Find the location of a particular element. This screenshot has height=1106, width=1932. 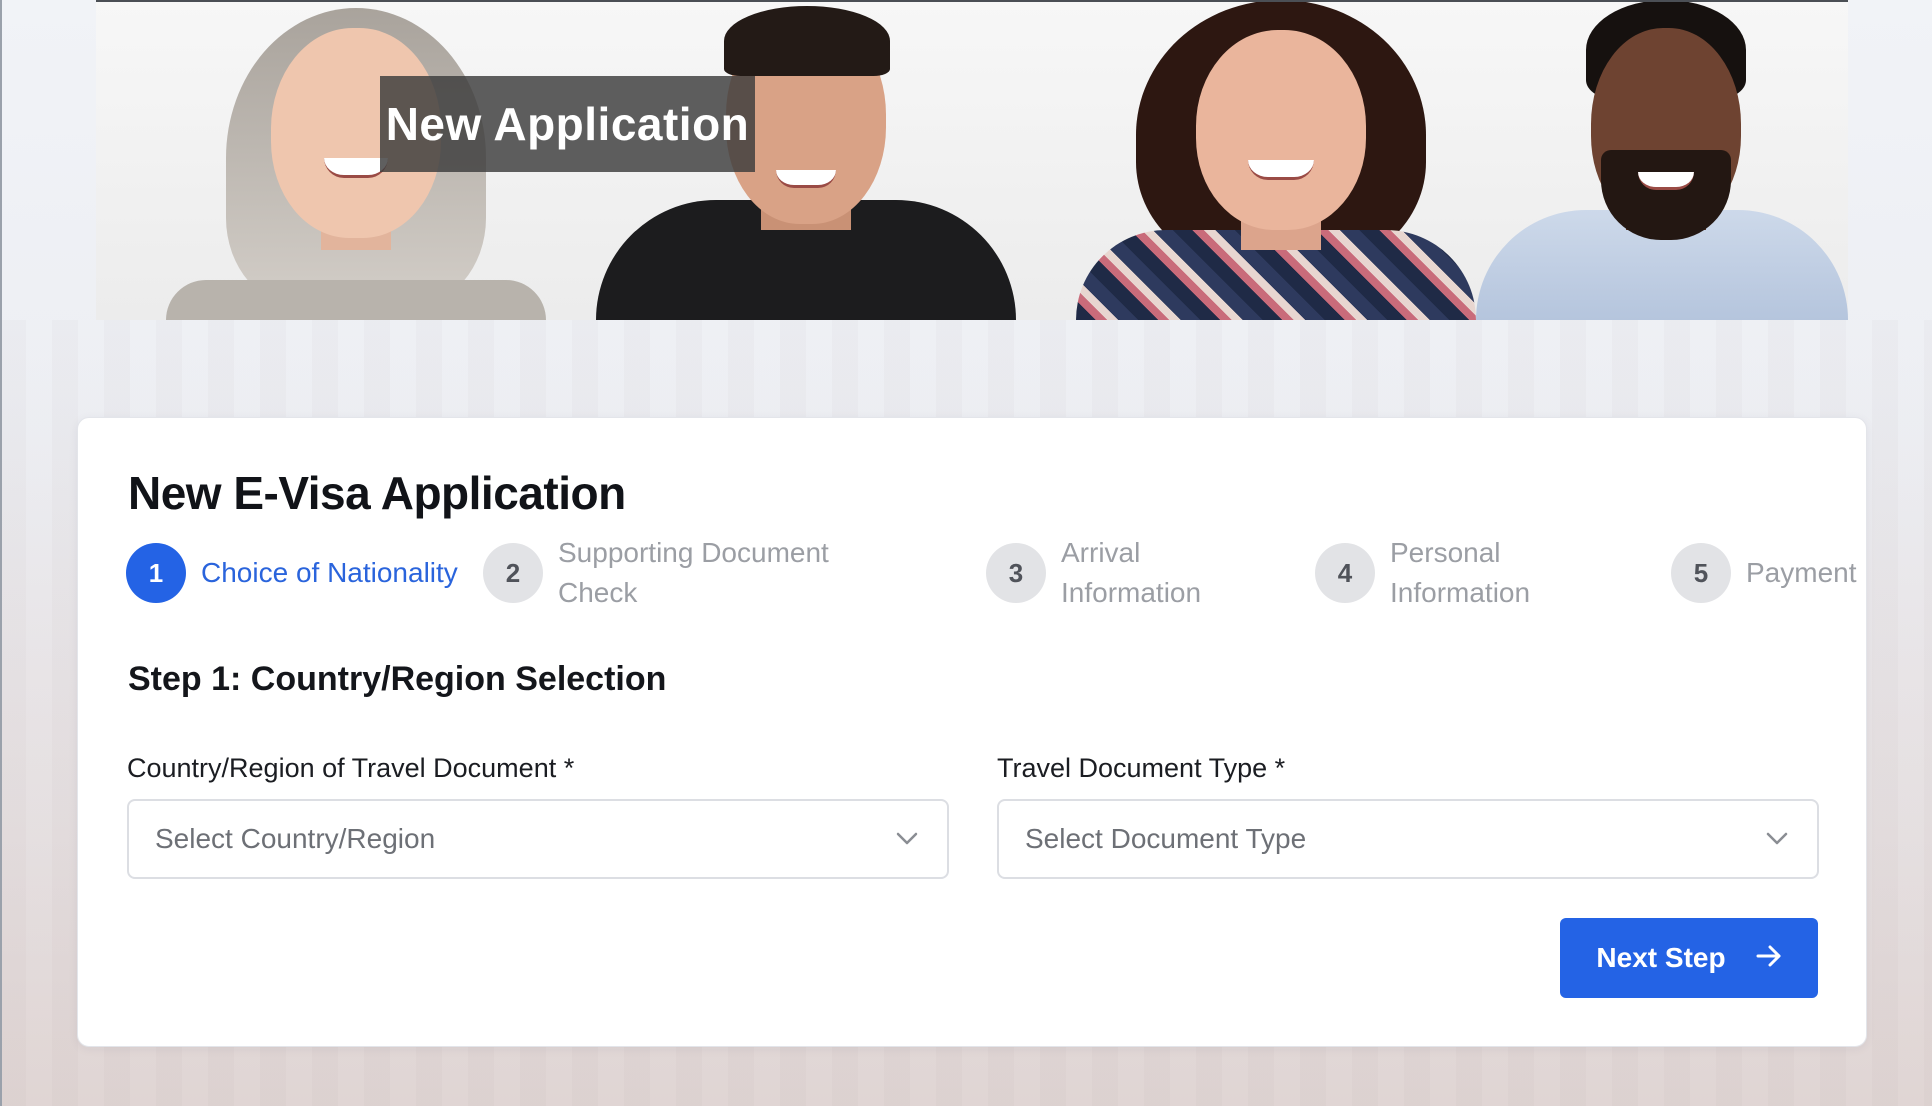

next-step-button: Next Step is located at coordinates (1689, 958).